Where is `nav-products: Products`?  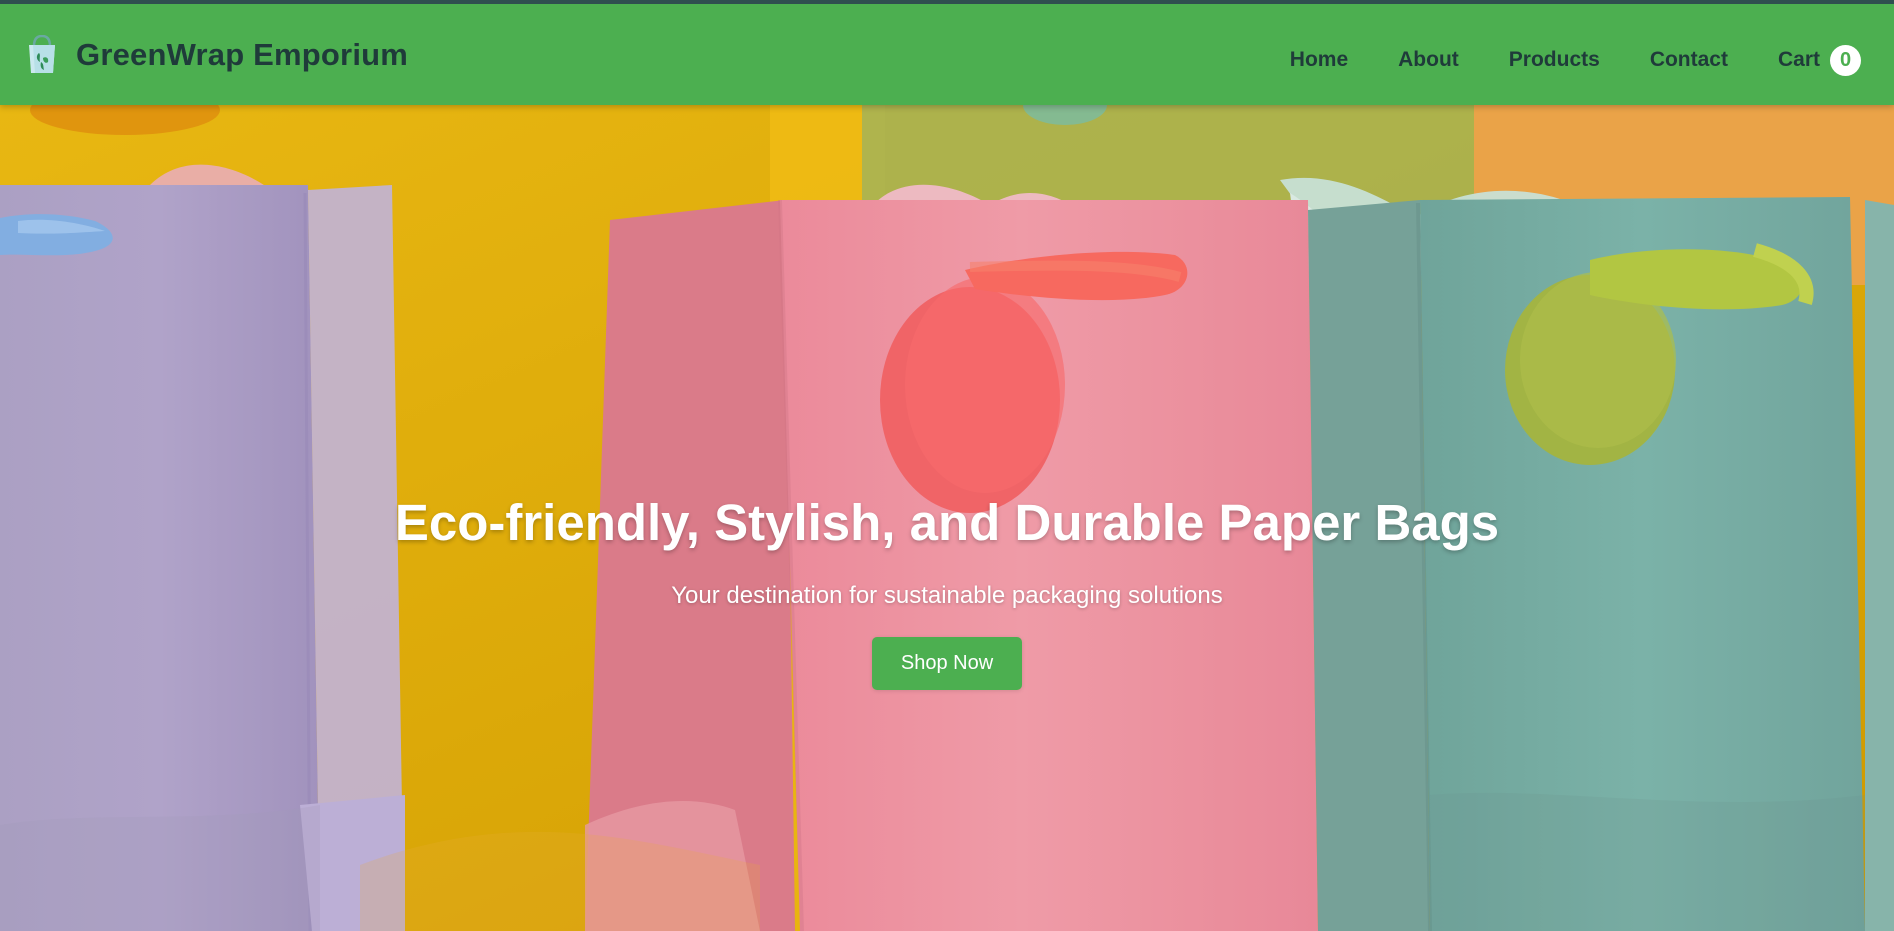
nav-products: Products is located at coordinates (1554, 60).